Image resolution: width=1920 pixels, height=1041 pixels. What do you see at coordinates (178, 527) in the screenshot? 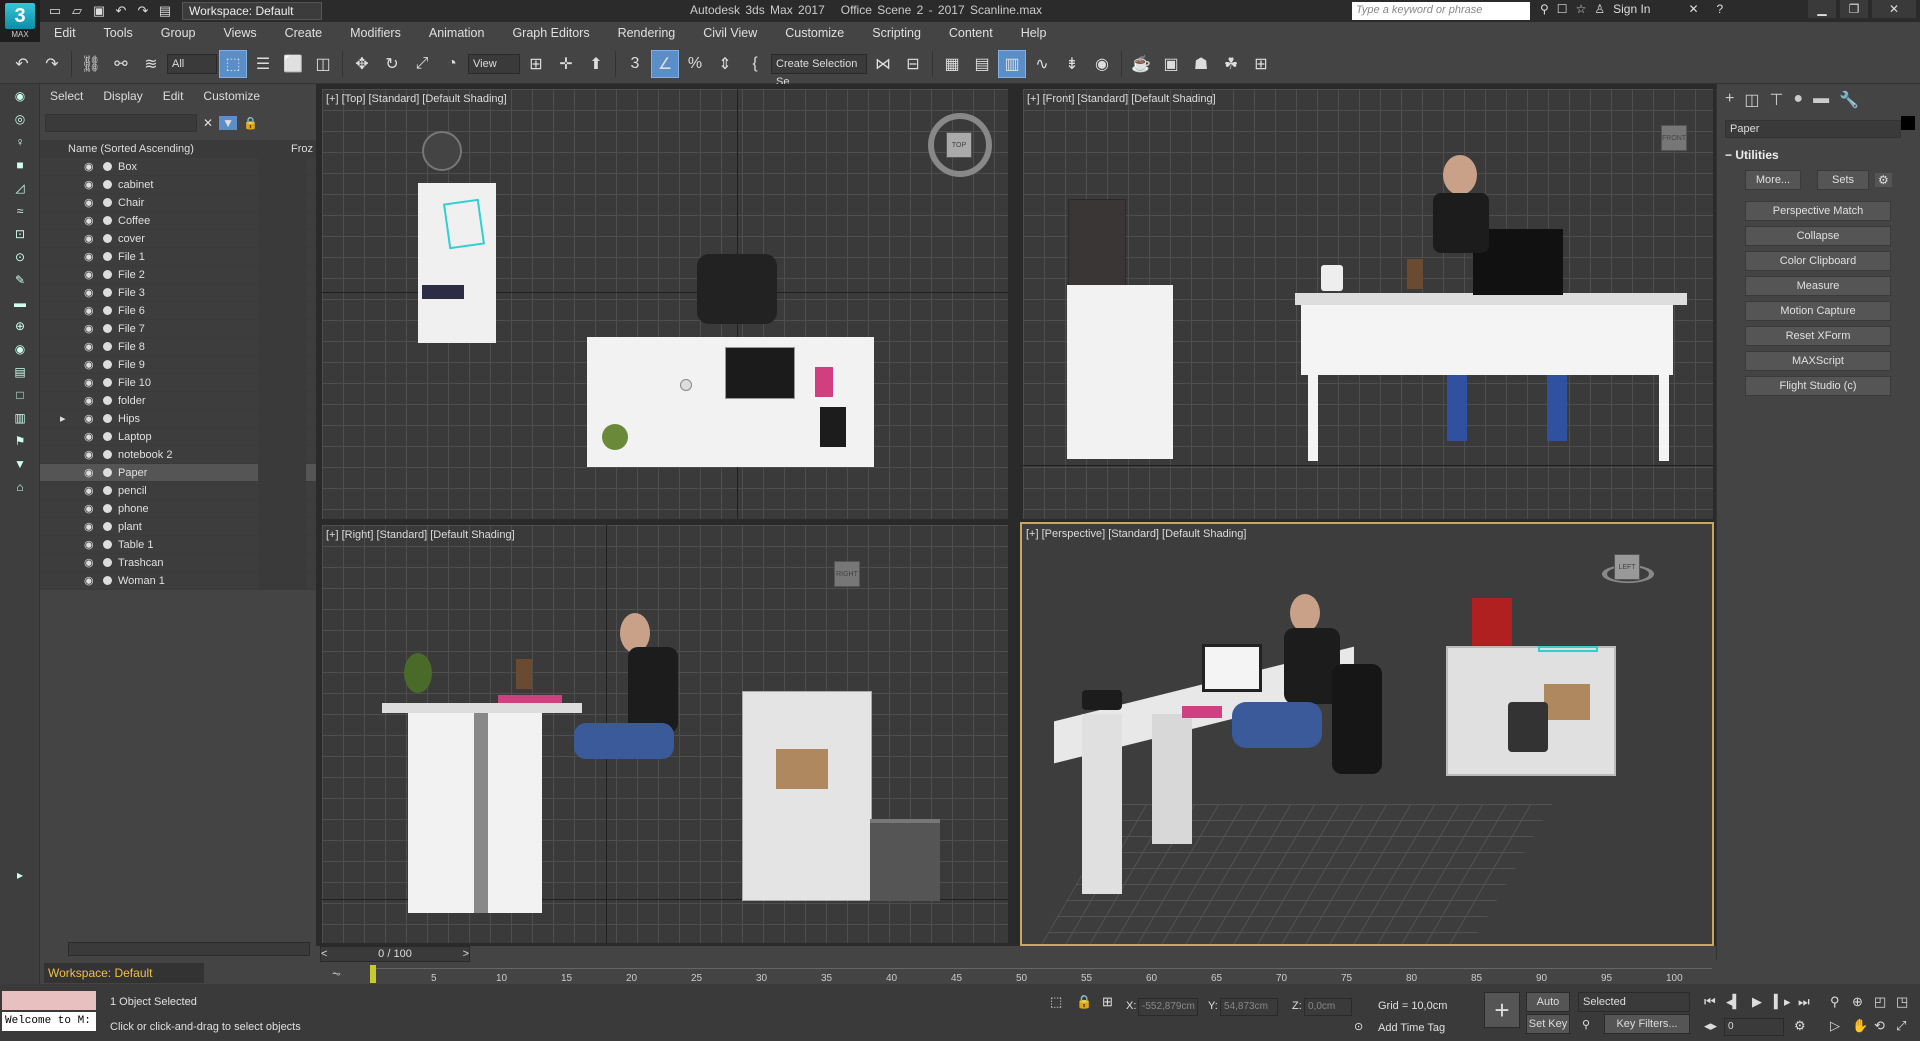
I see `scene-list-item: ◉ plant` at bounding box center [178, 527].